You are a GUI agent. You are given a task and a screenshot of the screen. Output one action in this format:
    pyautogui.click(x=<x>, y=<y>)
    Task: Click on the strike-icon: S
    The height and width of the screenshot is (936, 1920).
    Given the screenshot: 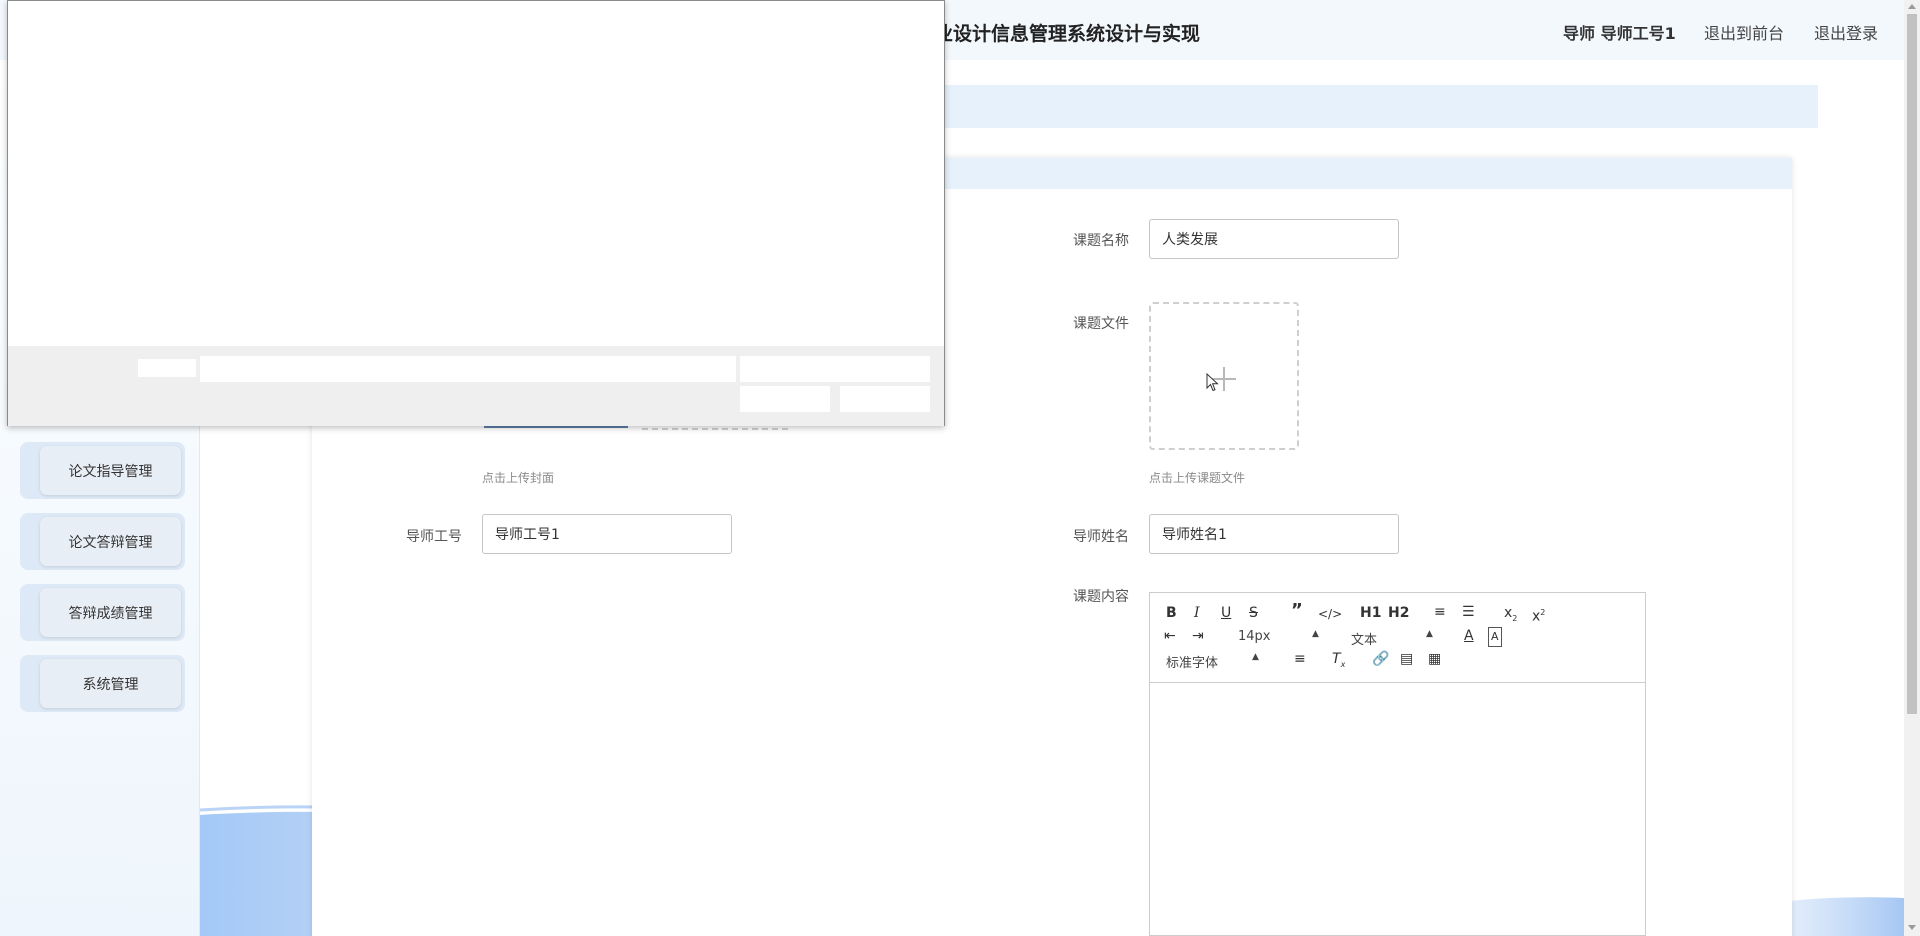 What is the action you would take?
    pyautogui.click(x=1253, y=613)
    